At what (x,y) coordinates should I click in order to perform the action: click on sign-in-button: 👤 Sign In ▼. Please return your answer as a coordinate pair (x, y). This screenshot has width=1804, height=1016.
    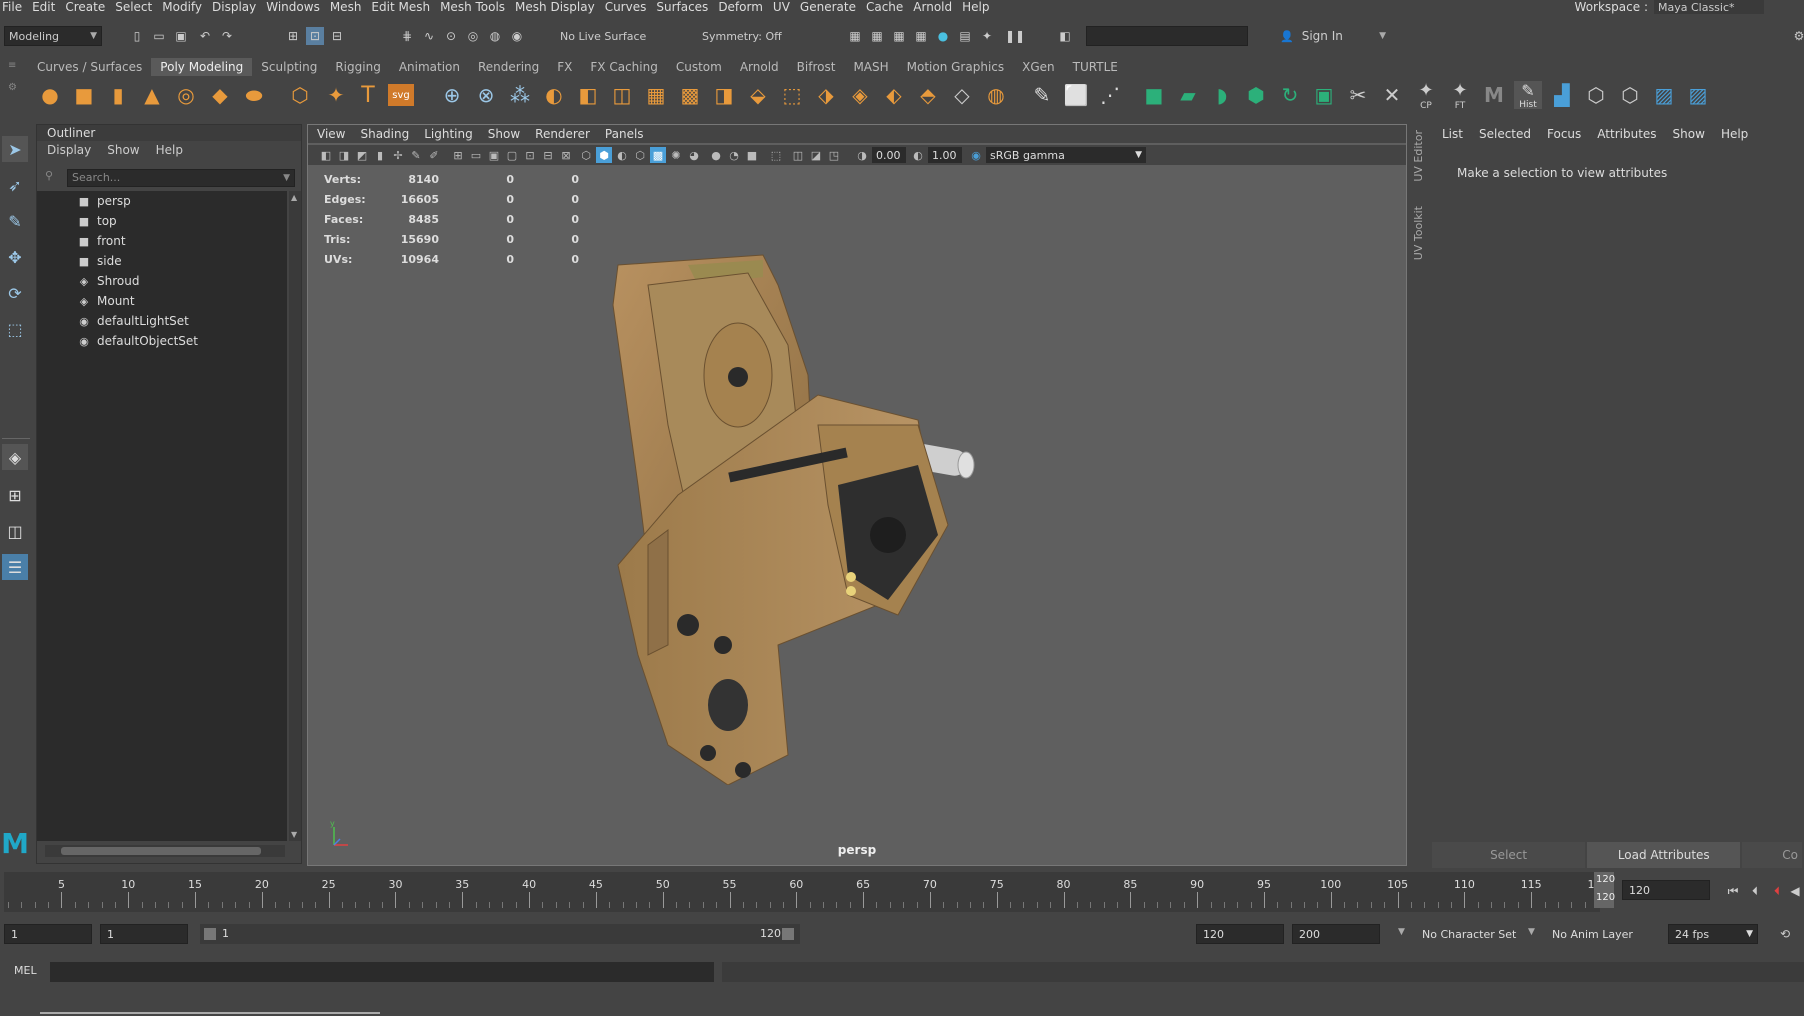
    Looking at the image, I should click on (1333, 36).